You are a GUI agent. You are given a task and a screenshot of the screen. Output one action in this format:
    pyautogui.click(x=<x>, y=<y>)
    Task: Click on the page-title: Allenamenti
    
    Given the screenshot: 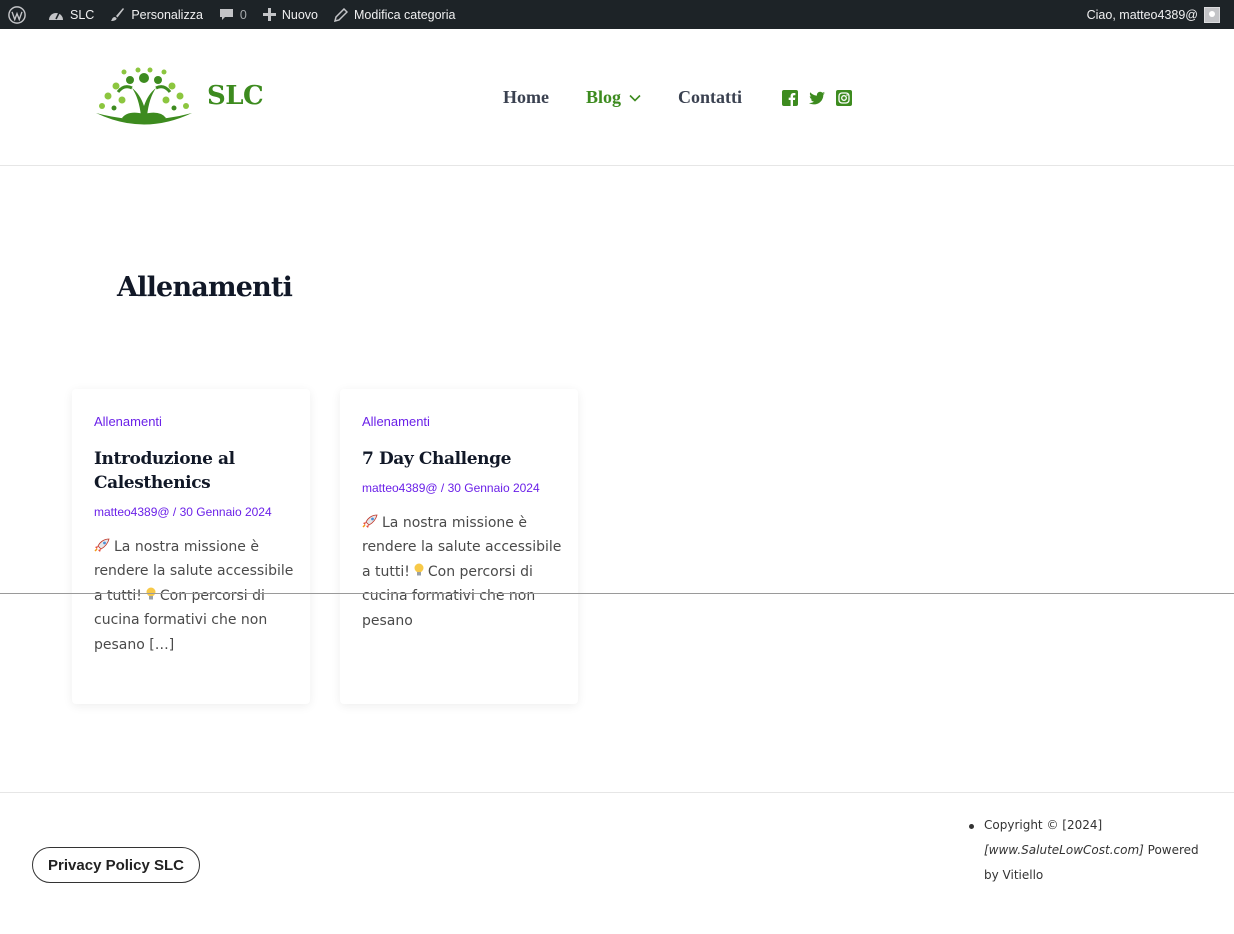 What is the action you would take?
    pyautogui.click(x=205, y=287)
    